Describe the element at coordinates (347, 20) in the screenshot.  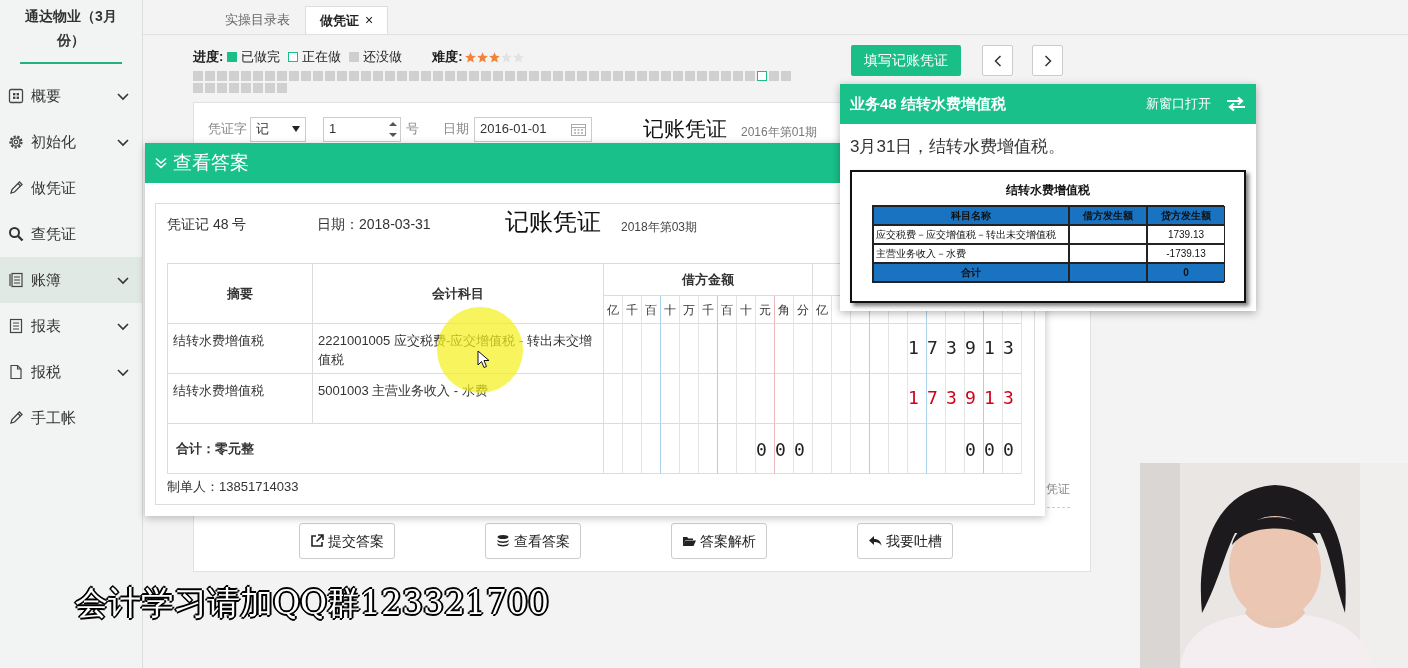
I see `tab: 做凭证 ×` at that location.